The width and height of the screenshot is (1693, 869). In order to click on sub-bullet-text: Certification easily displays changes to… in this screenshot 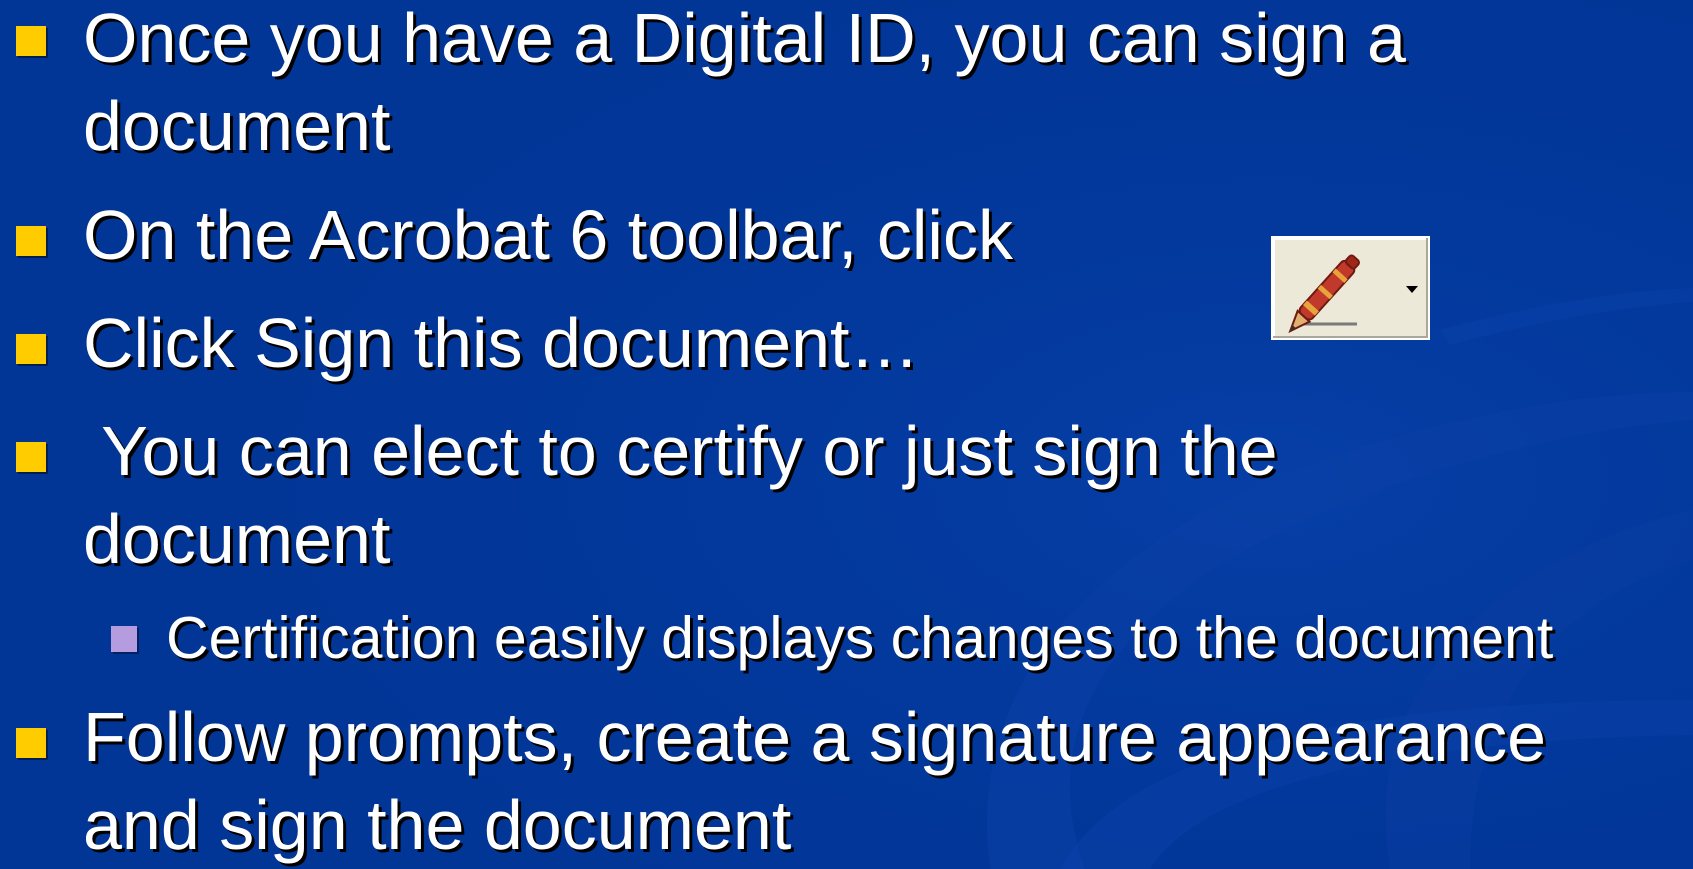, I will do `click(860, 638)`.